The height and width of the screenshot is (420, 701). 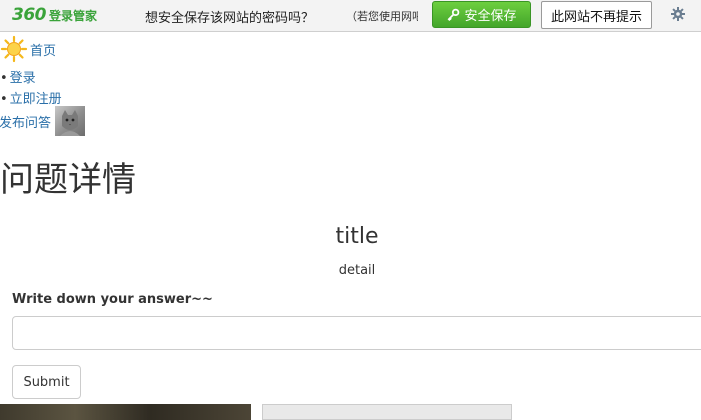 I want to click on cat-avatar-image, so click(x=70, y=123).